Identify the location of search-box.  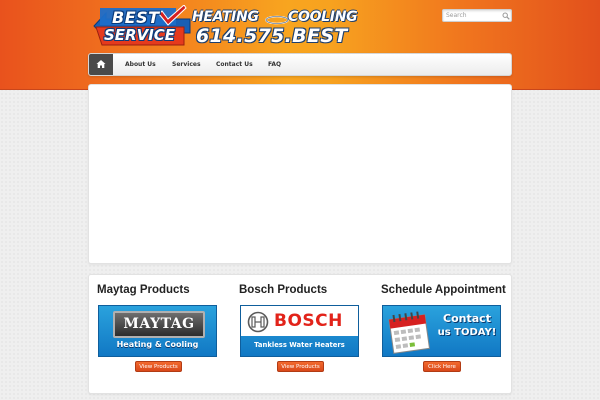
(477, 15).